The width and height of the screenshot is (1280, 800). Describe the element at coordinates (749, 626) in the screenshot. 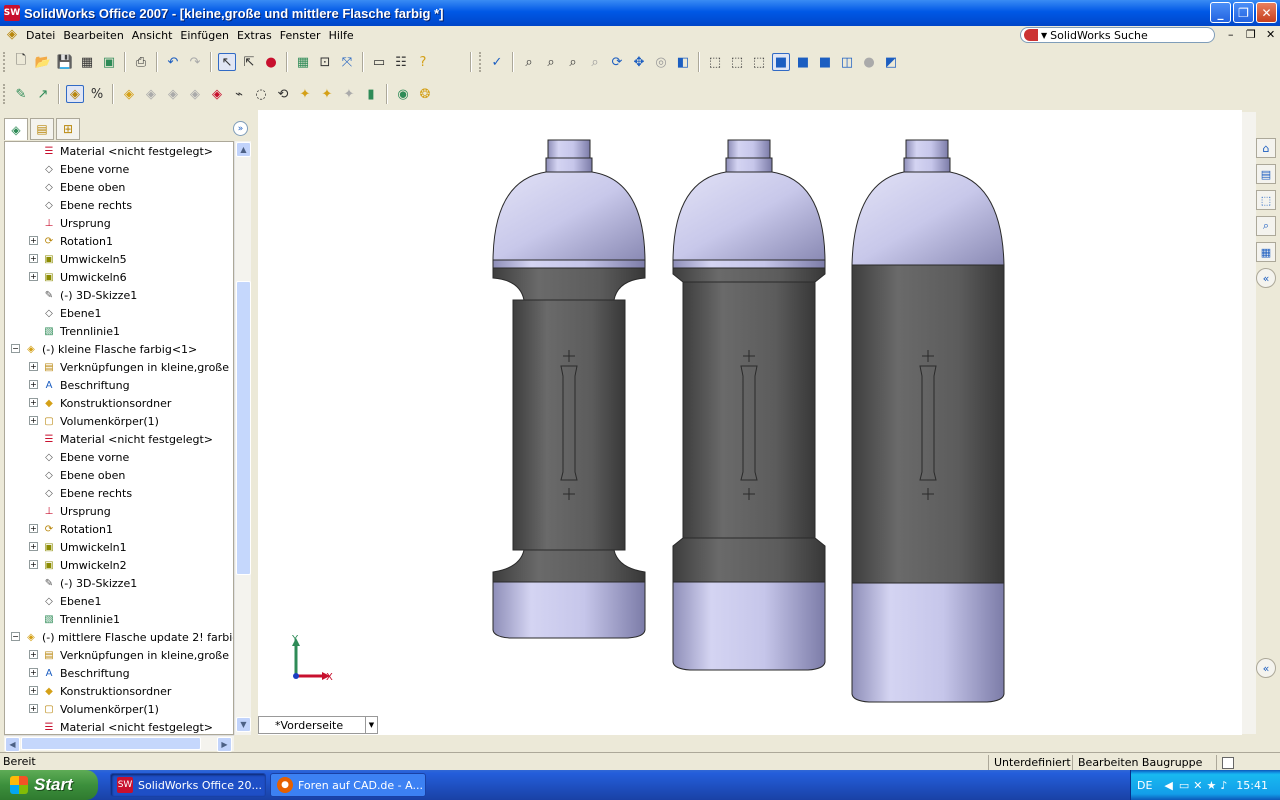

I see `bottle-medium-base` at that location.